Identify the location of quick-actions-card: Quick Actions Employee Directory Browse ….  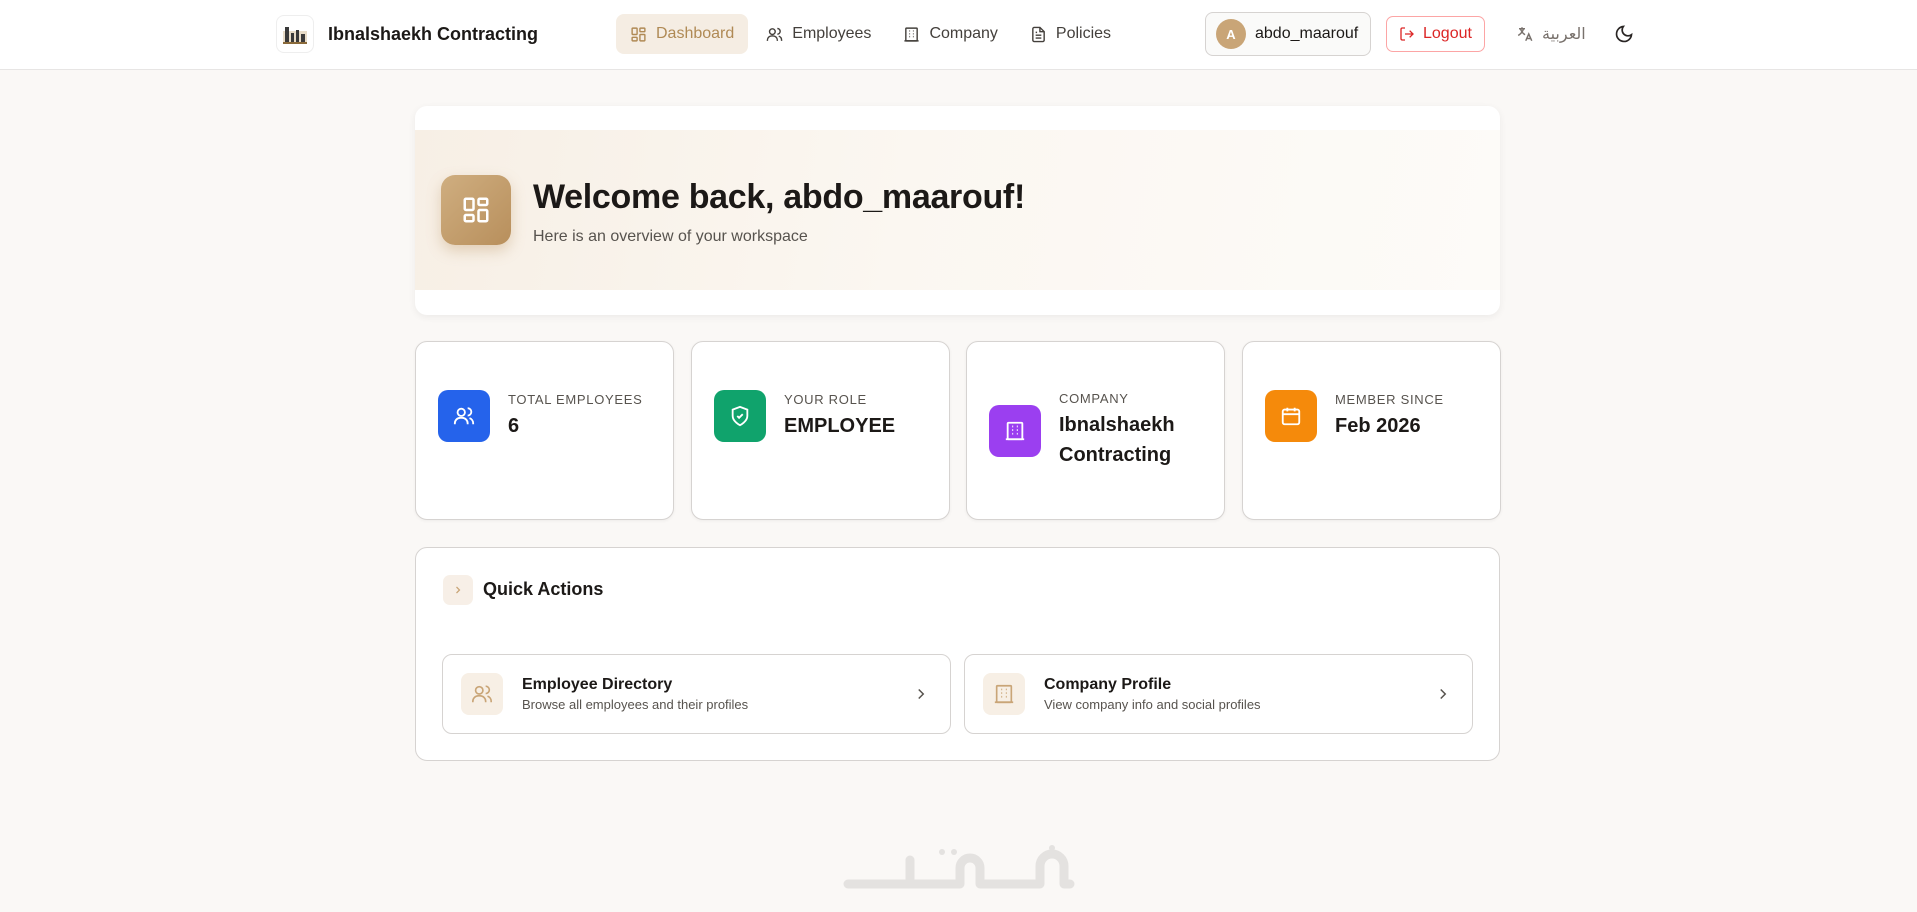
(957, 654).